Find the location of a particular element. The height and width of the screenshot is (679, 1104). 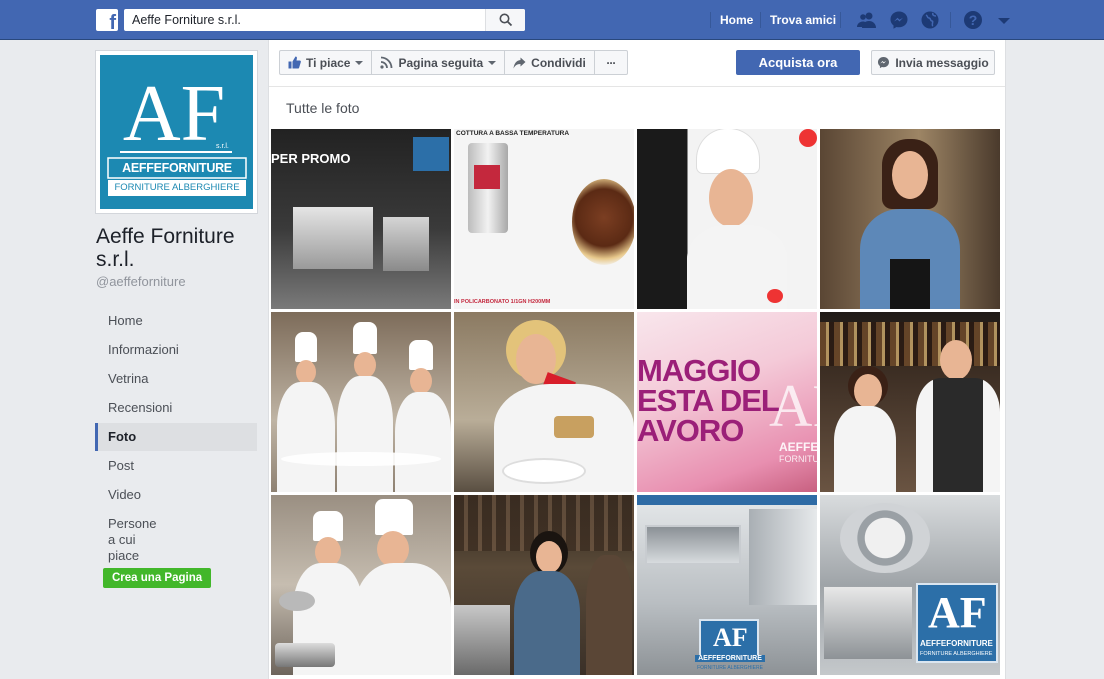

sidebar-item-photos: Foto is located at coordinates (176, 437).